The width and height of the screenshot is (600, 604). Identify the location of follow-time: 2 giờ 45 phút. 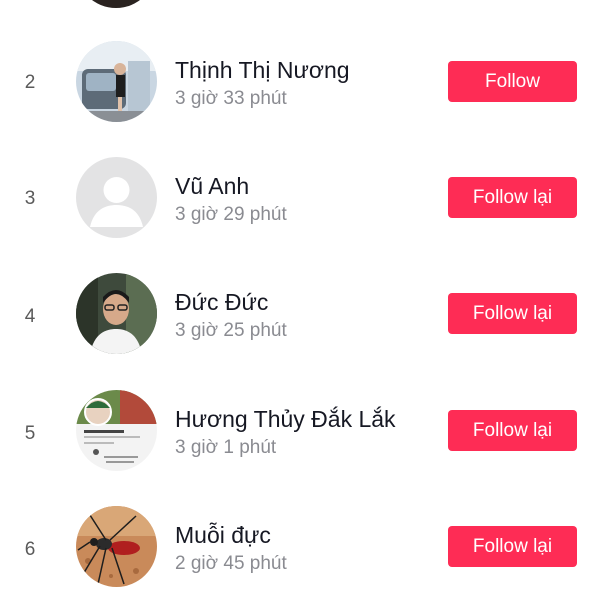
(231, 563).